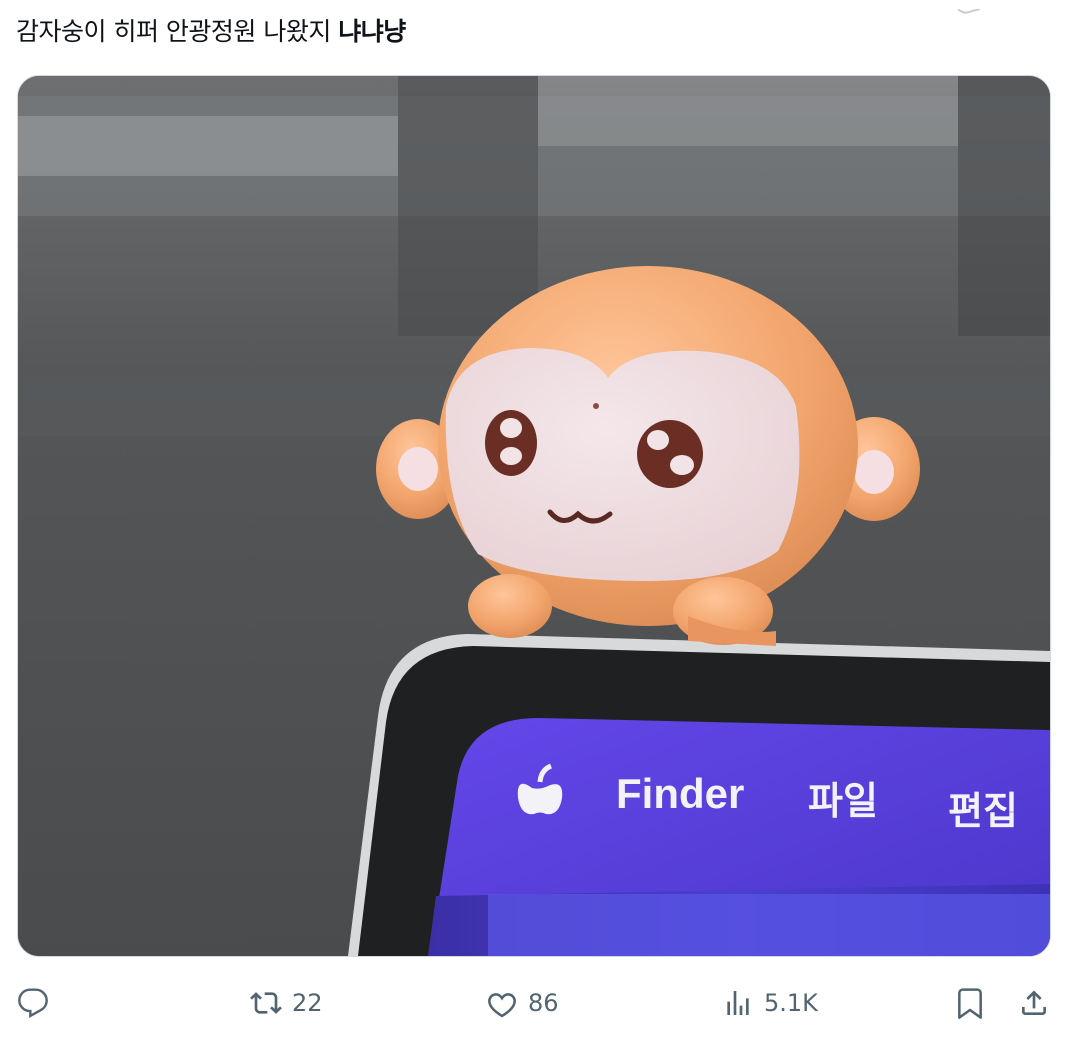 This screenshot has width=1078, height=1038. I want to click on tweet-text-bold: 냐냐냥, so click(372, 31).